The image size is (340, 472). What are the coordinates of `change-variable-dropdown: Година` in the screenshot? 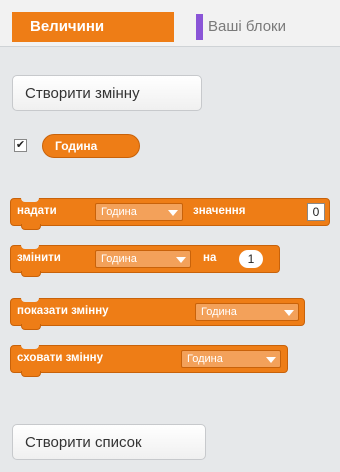 It's located at (143, 259).